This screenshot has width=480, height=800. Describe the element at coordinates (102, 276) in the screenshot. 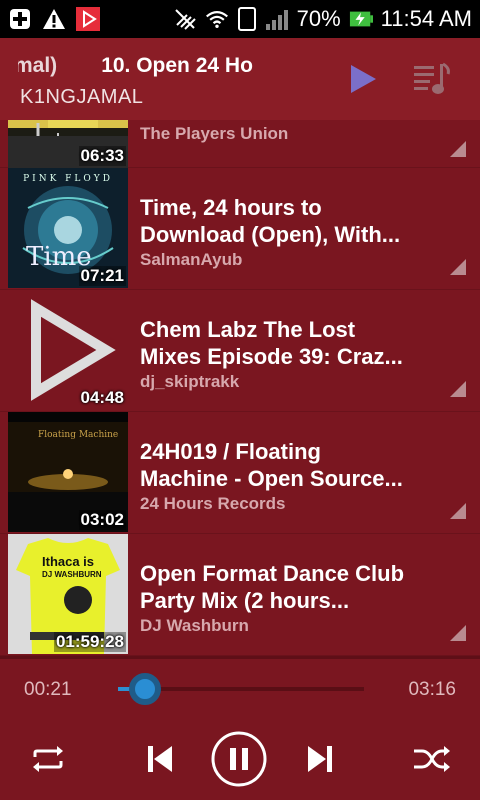

I see `video-duration: 07:21` at that location.